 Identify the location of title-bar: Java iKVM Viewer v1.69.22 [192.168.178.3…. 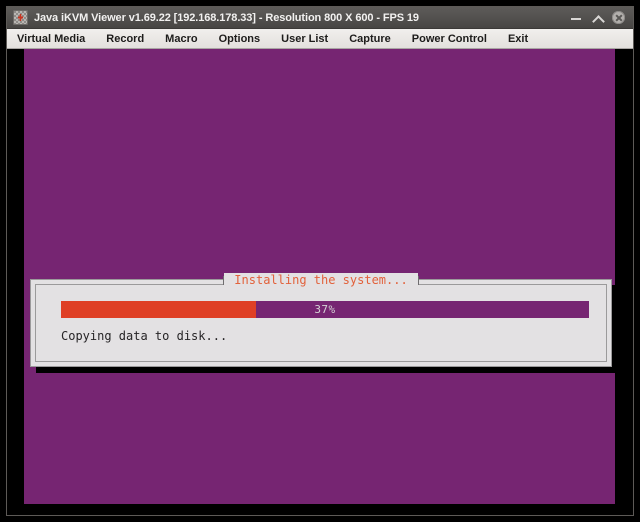
(320, 18).